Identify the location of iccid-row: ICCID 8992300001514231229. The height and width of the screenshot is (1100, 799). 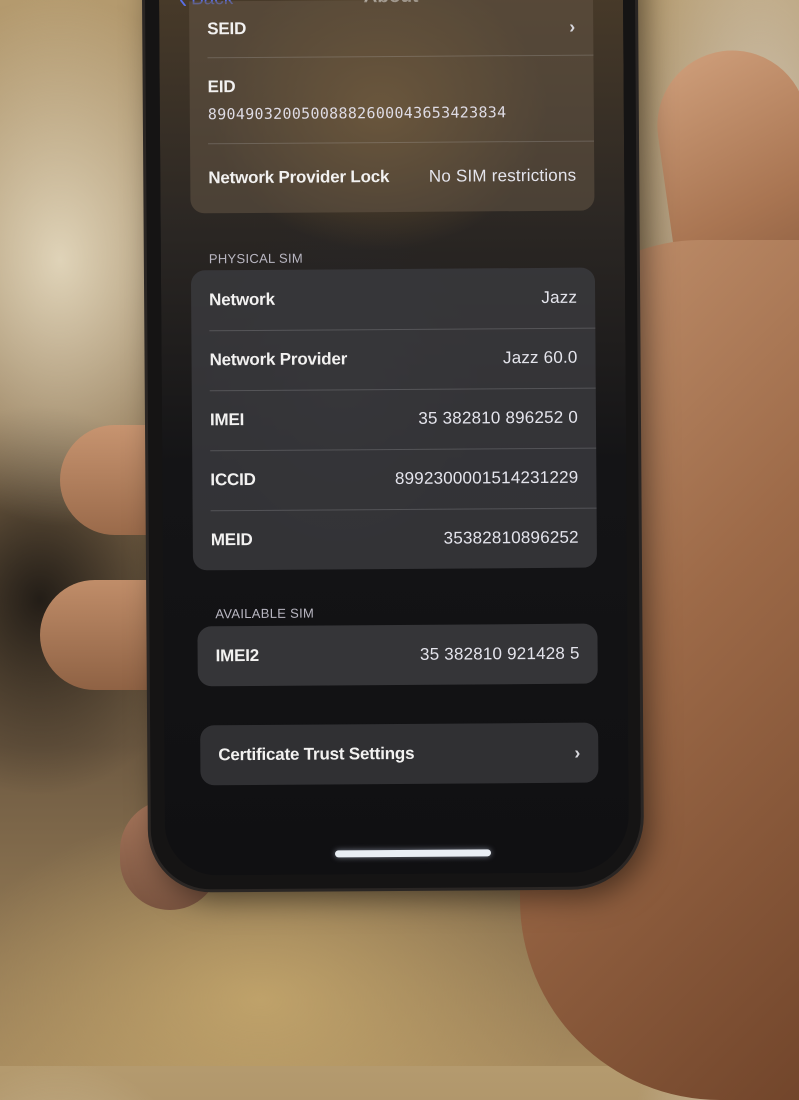
(394, 479).